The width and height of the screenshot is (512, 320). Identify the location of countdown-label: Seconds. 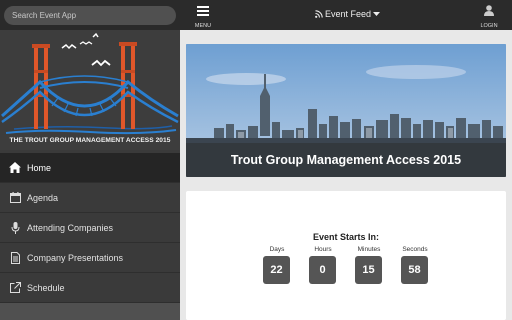
(415, 249).